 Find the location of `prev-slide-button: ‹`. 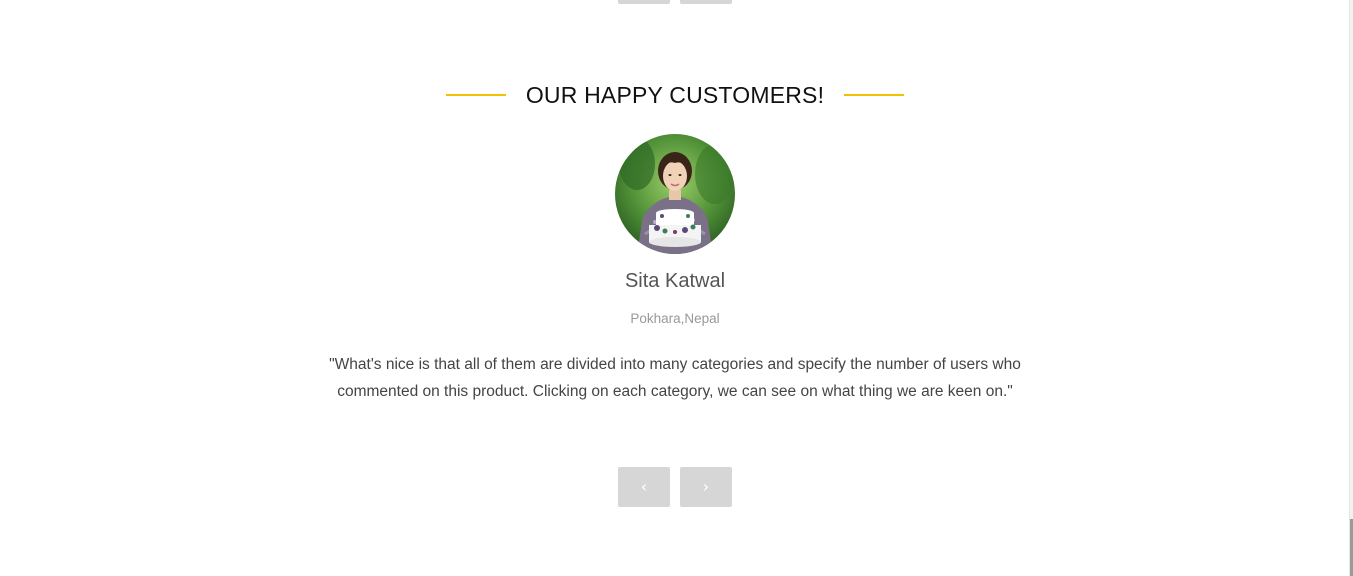

prev-slide-button: ‹ is located at coordinates (644, 487).